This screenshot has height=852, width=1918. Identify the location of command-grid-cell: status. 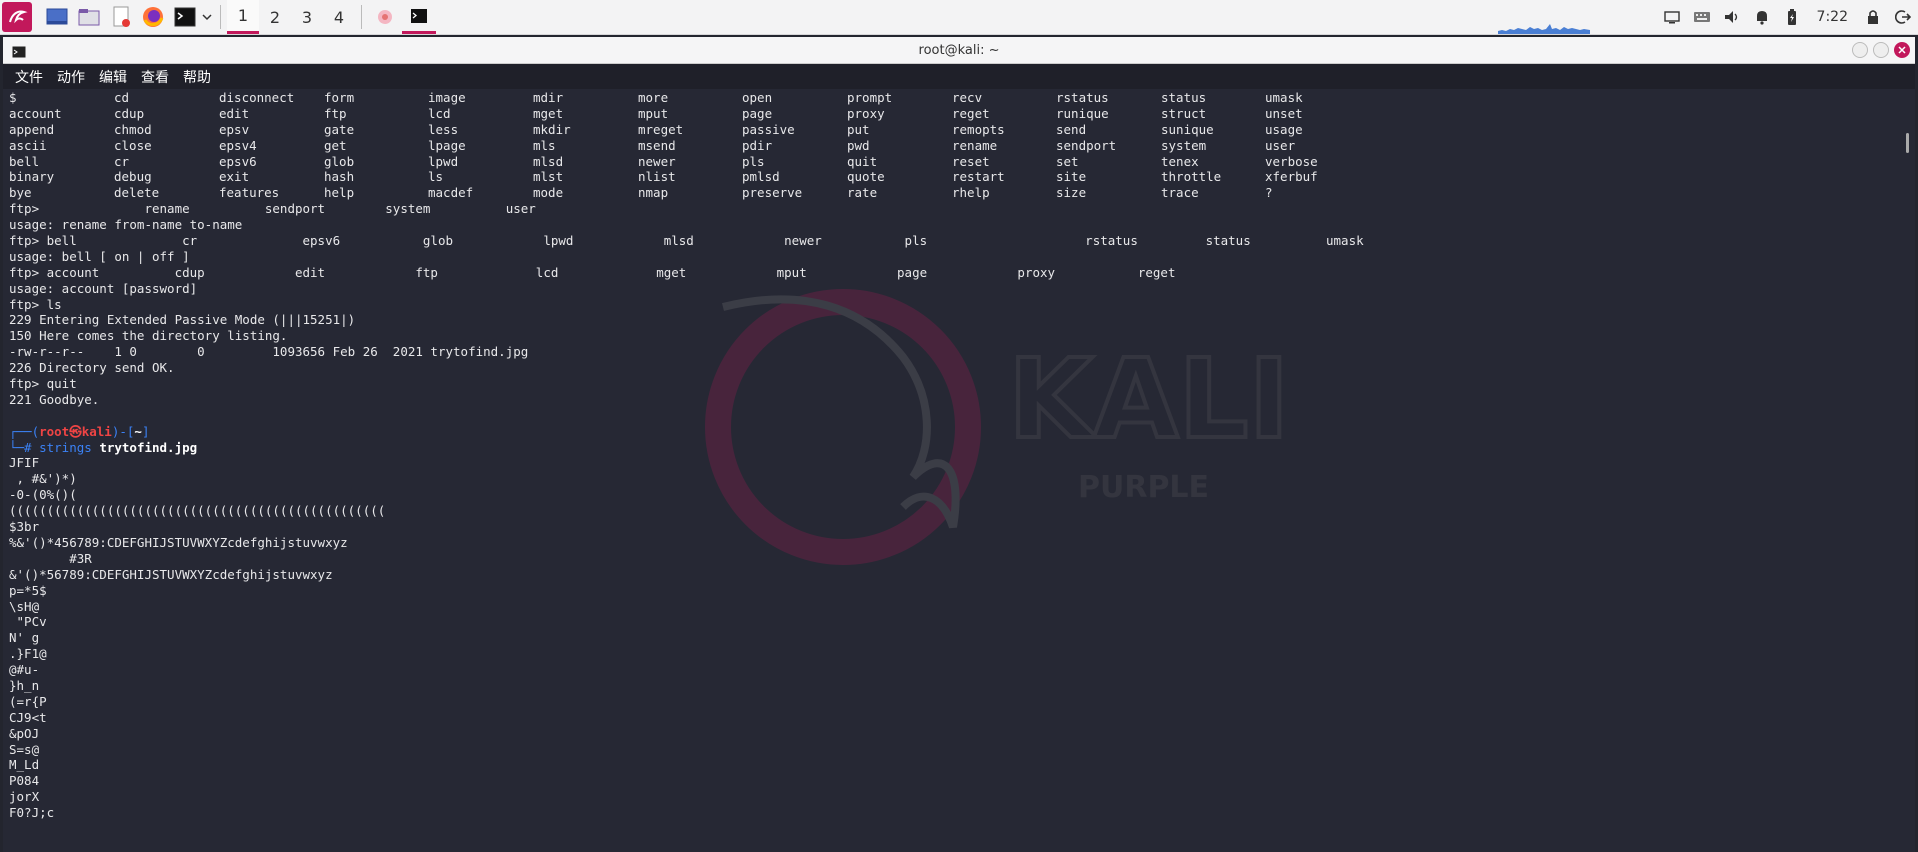
(1184, 97).